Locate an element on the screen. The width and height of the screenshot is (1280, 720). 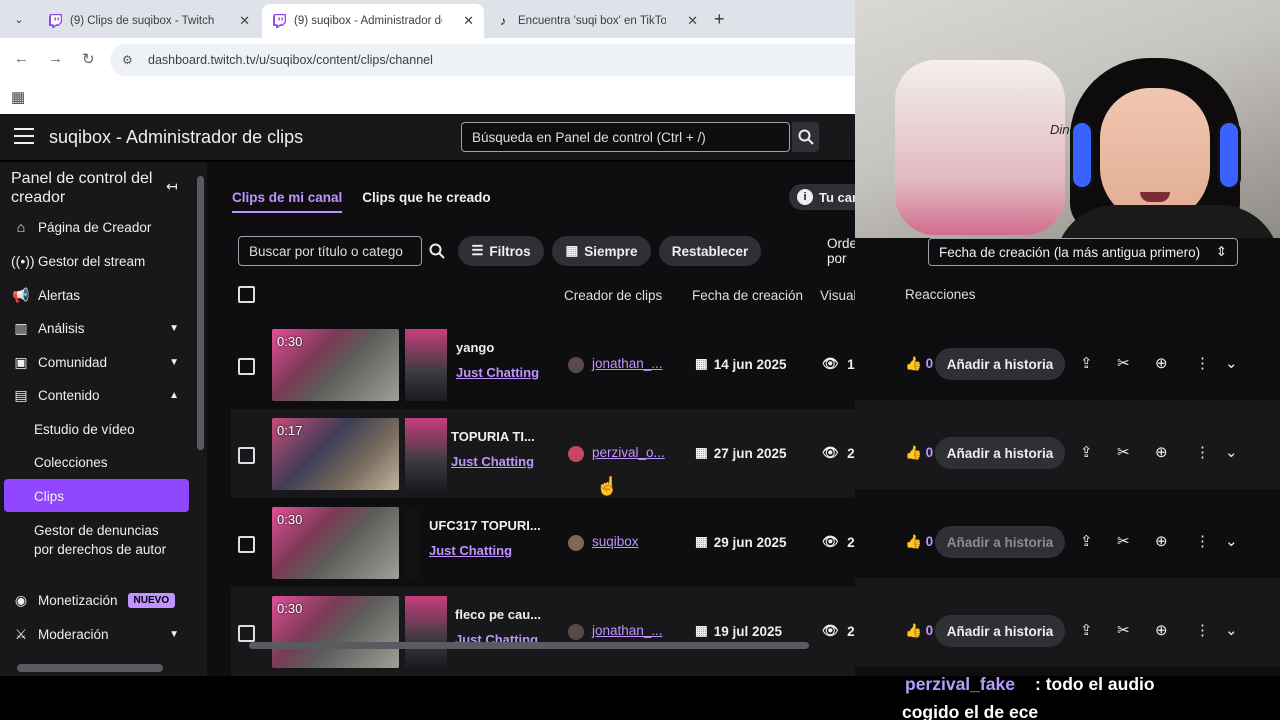
order-by-label: Ordenados por is located at coordinates (841, 251).